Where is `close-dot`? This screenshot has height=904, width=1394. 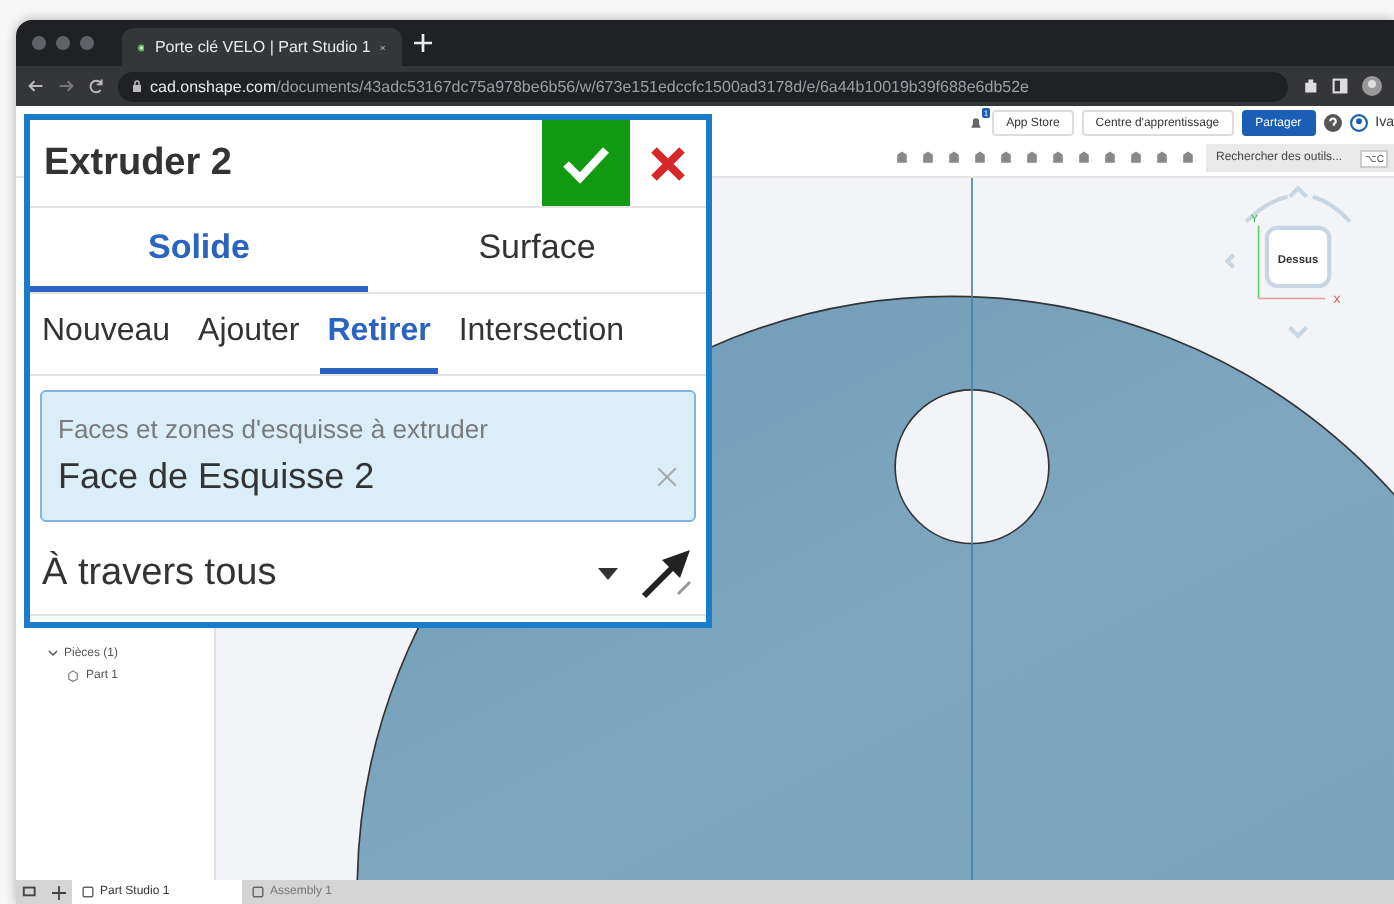
close-dot is located at coordinates (39, 43).